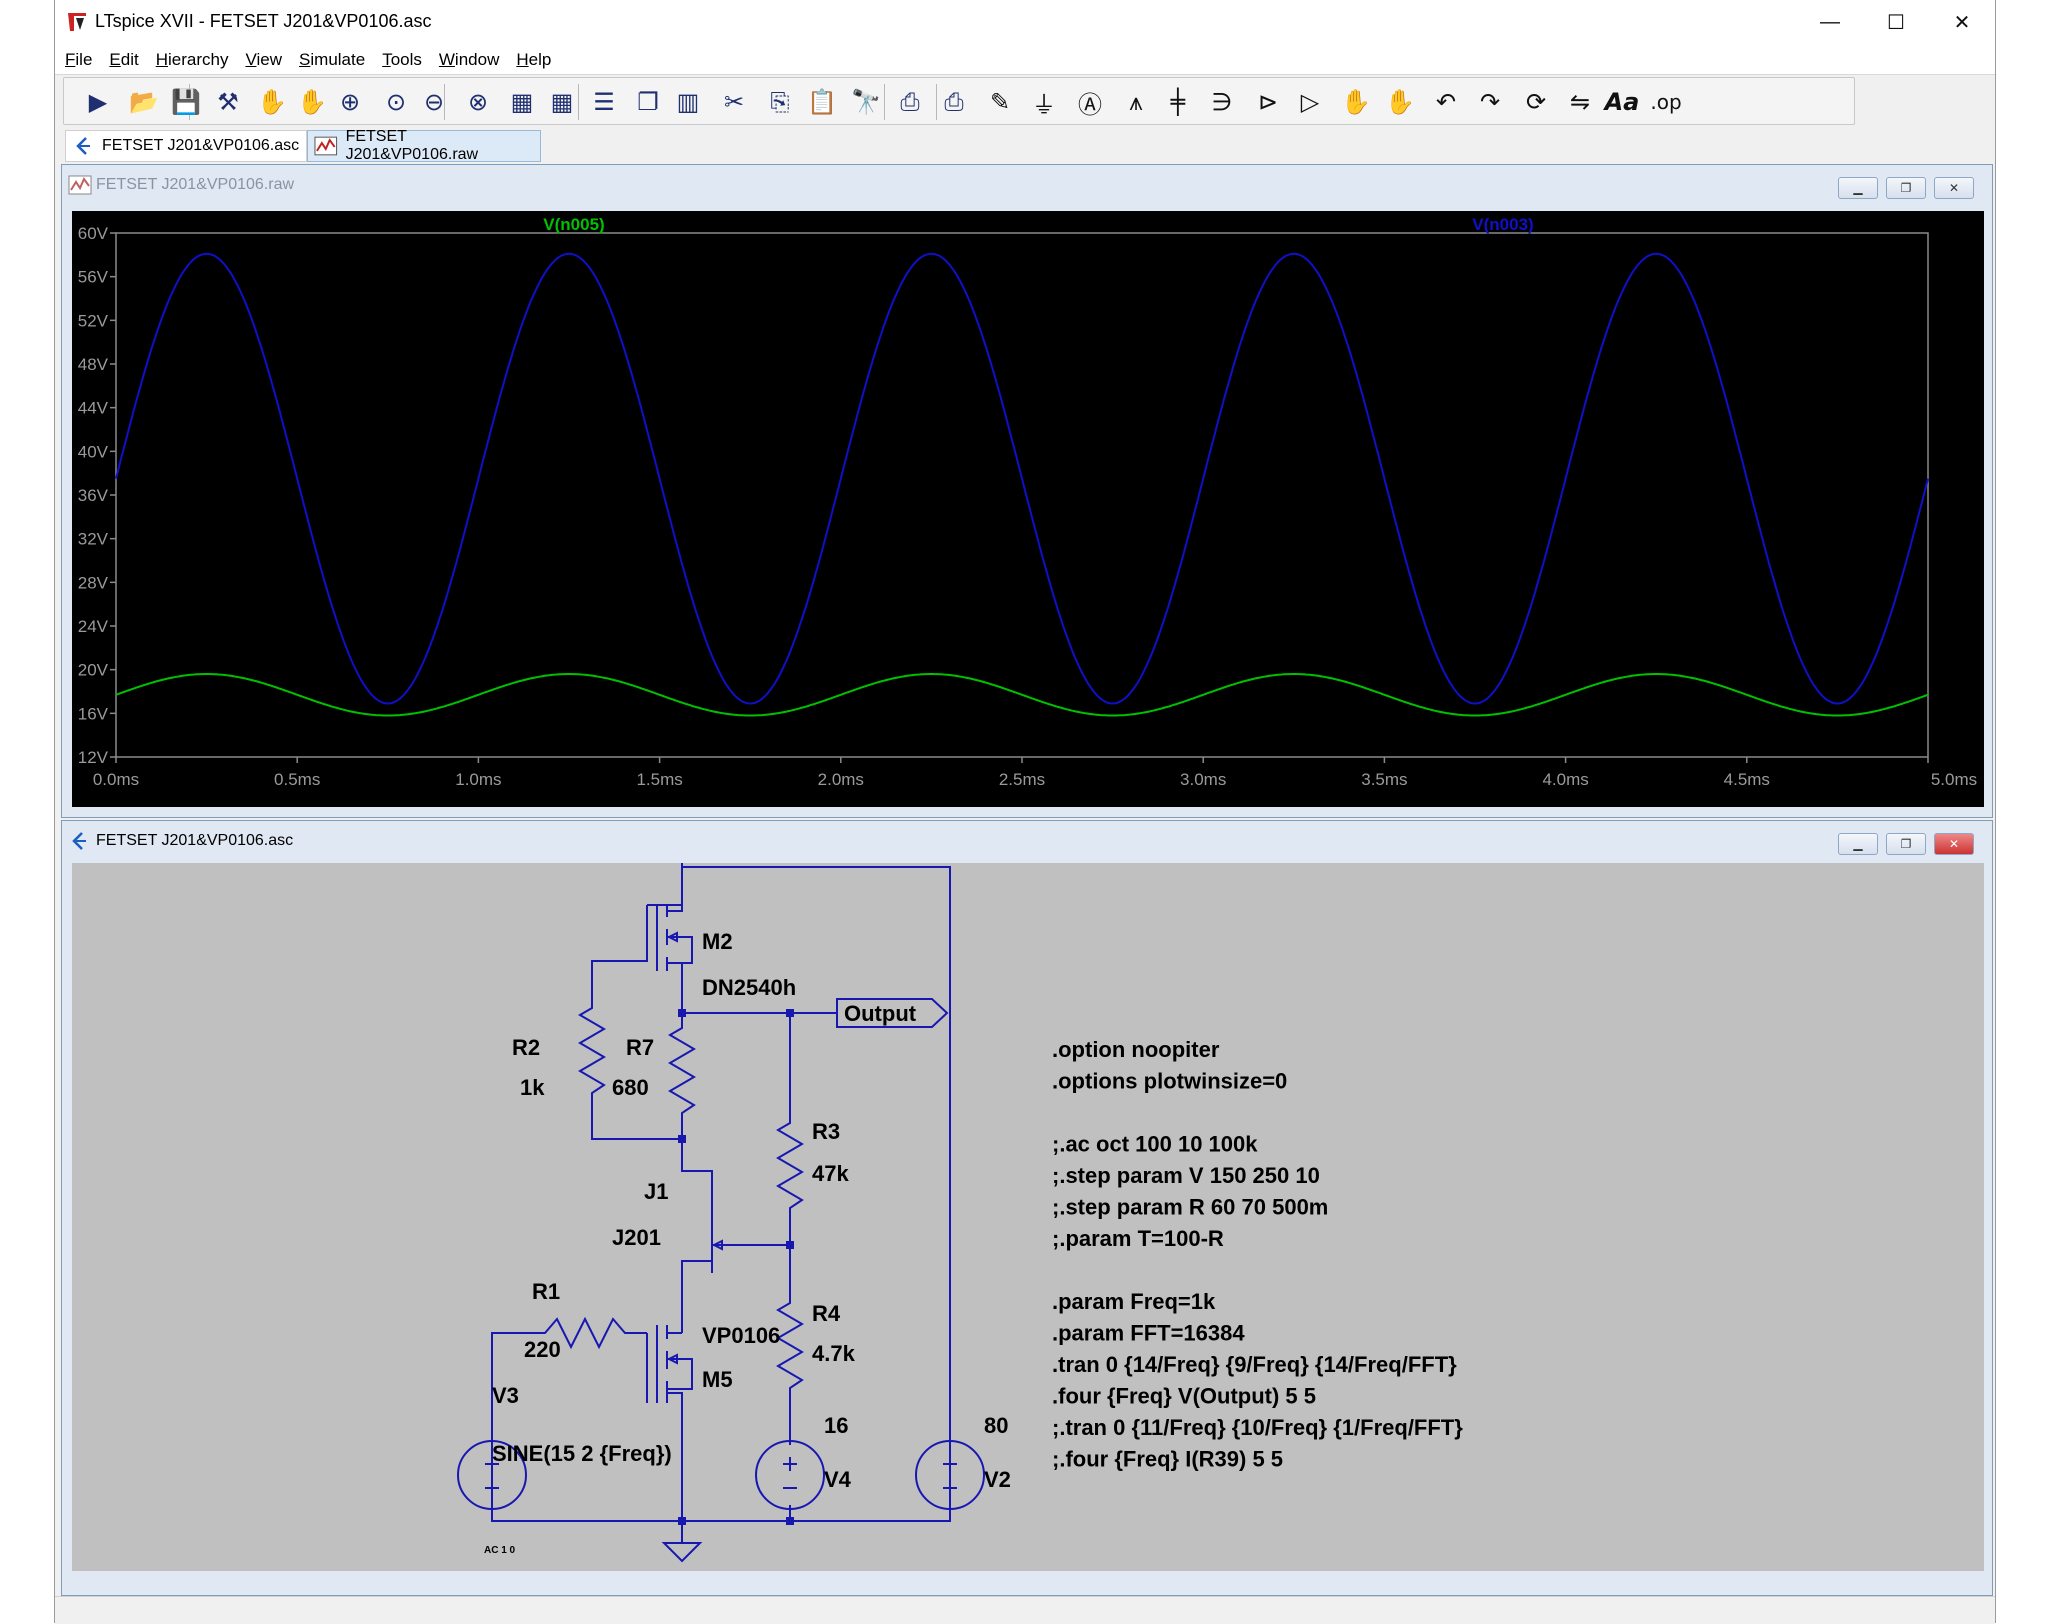  What do you see at coordinates (1954, 188) in the screenshot?
I see `plot-close-button: ✕` at bounding box center [1954, 188].